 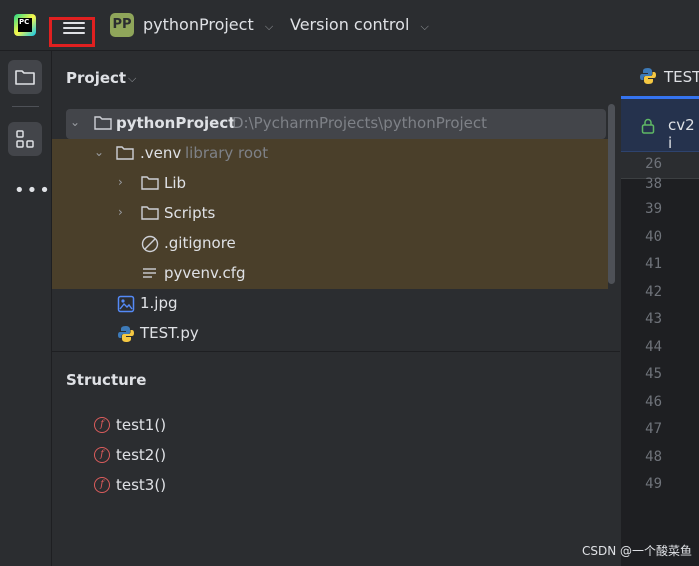 What do you see at coordinates (227, 153) in the screenshot?
I see `library-root-hint: library root` at bounding box center [227, 153].